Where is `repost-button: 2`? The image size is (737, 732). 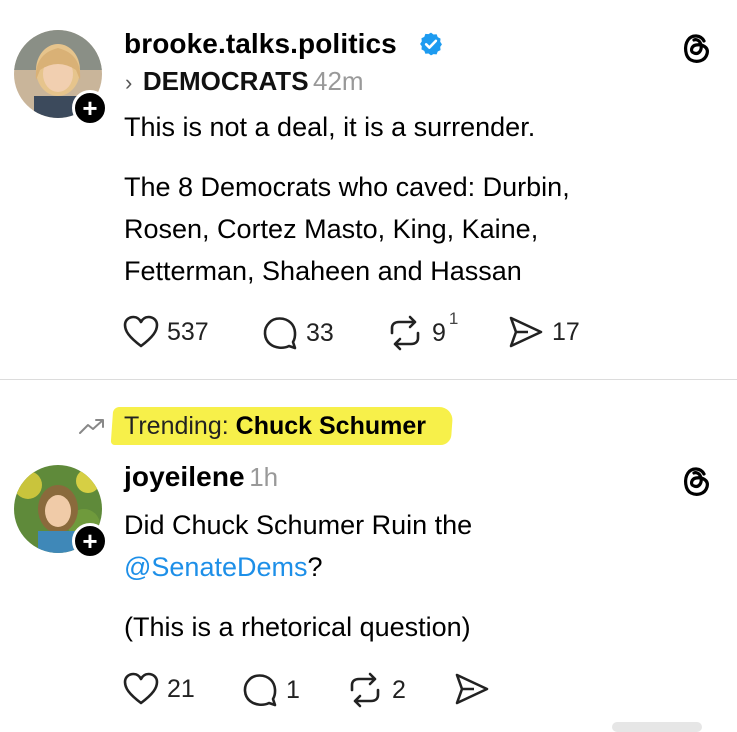
repost-button: 2 is located at coordinates (376, 690).